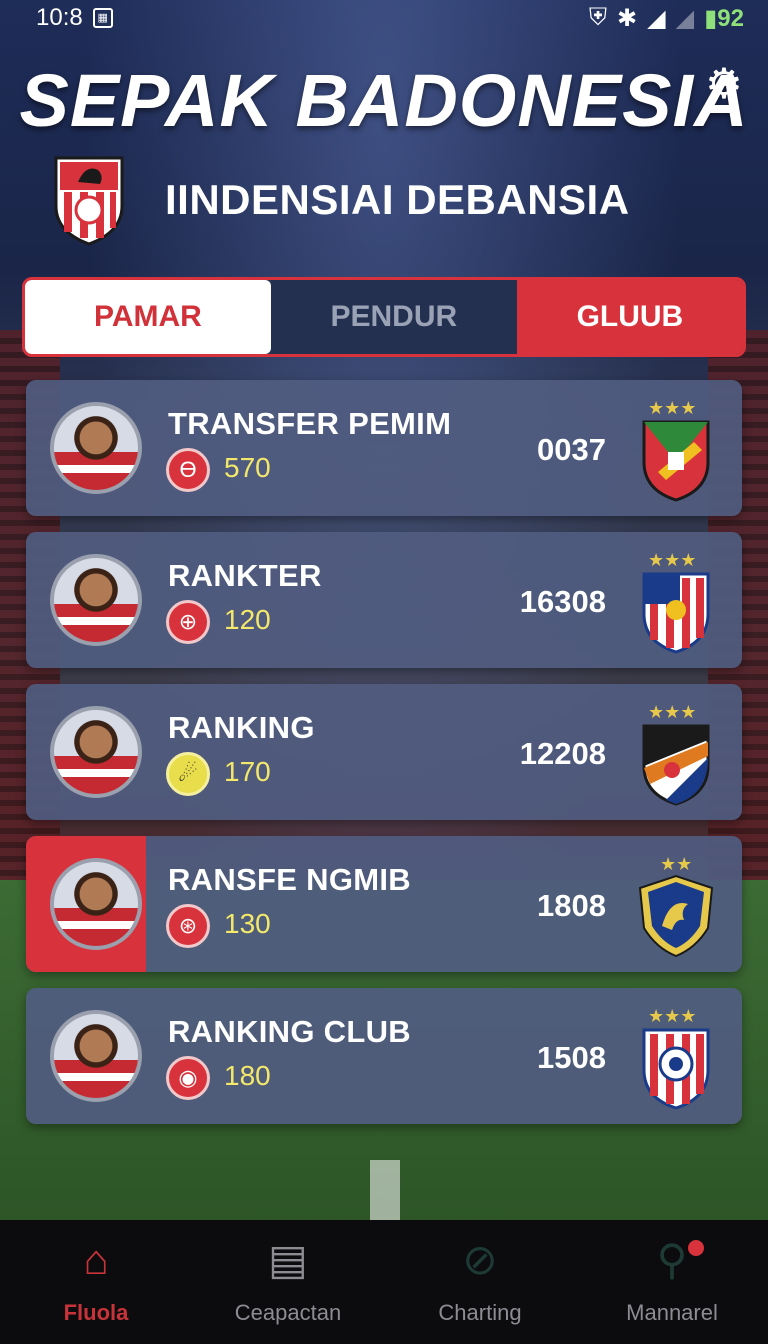 This screenshot has height=1344, width=768. Describe the element at coordinates (188, 774) in the screenshot. I see `badge-icon: ☄` at that location.